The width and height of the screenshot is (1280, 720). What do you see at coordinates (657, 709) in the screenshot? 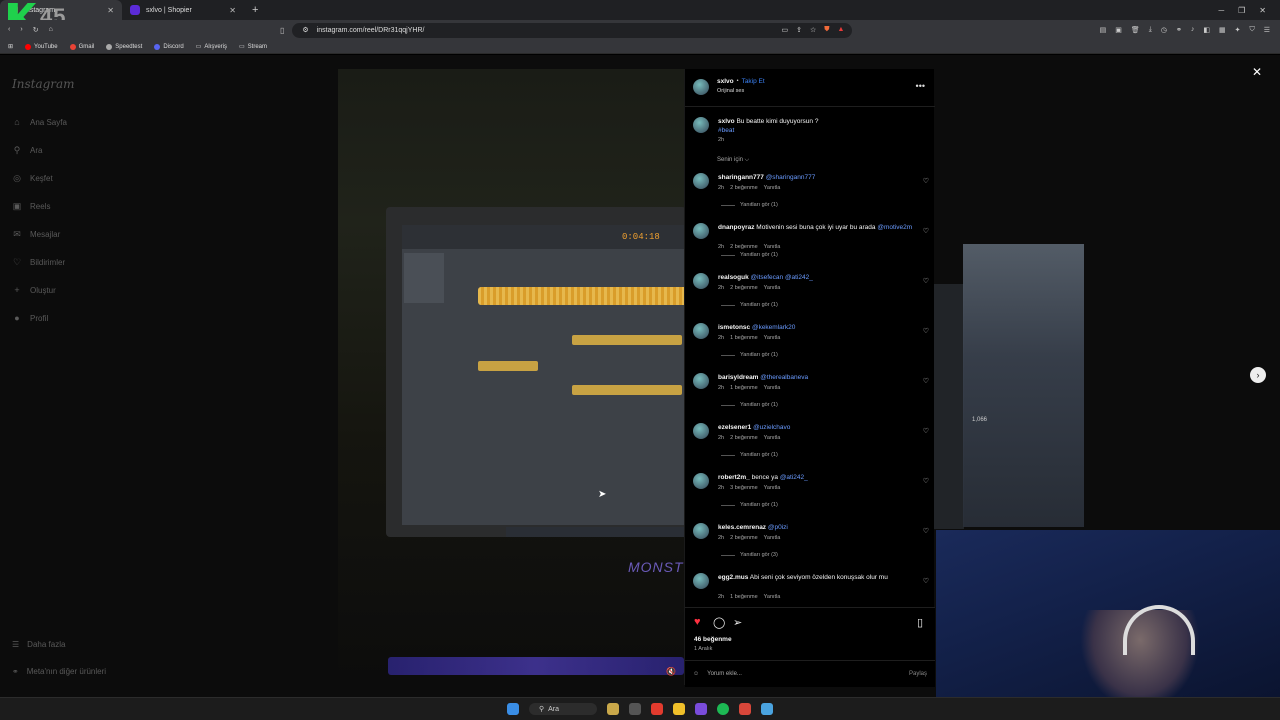
I see `brave-icon` at bounding box center [657, 709].